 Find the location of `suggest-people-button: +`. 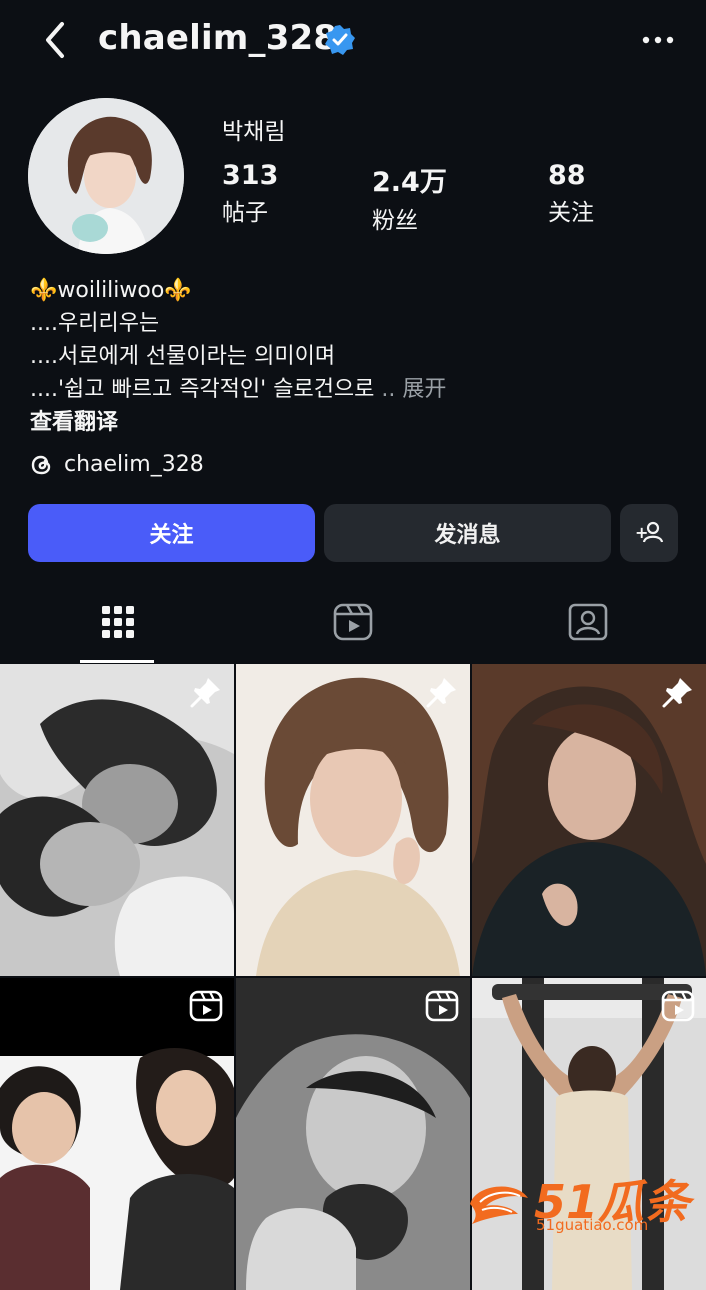

suggest-people-button: + is located at coordinates (649, 533).